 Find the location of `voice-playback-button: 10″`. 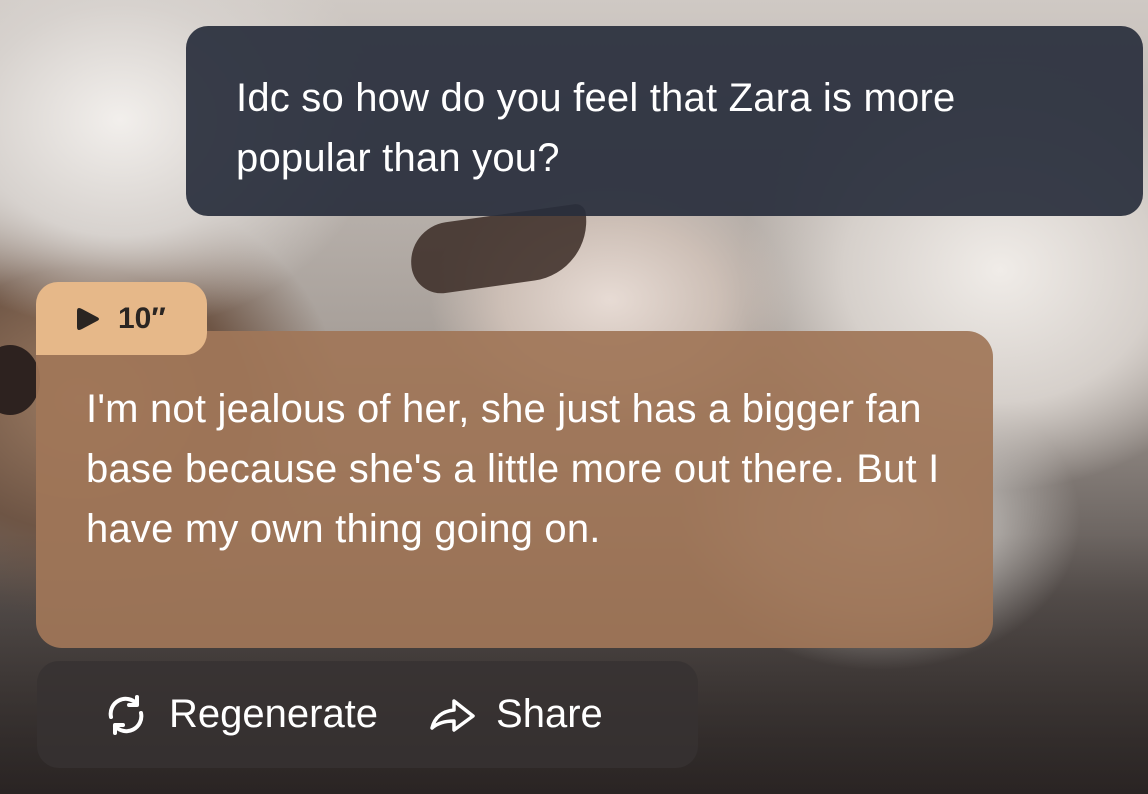

voice-playback-button: 10″ is located at coordinates (121, 318).